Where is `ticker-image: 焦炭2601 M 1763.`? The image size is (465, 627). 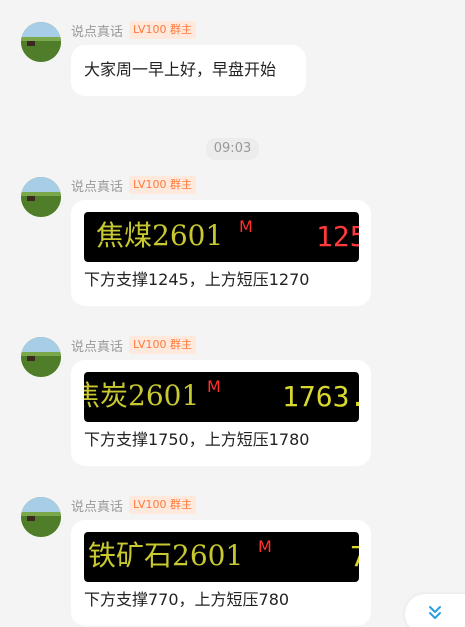 ticker-image: 焦炭2601 M 1763. is located at coordinates (221, 397).